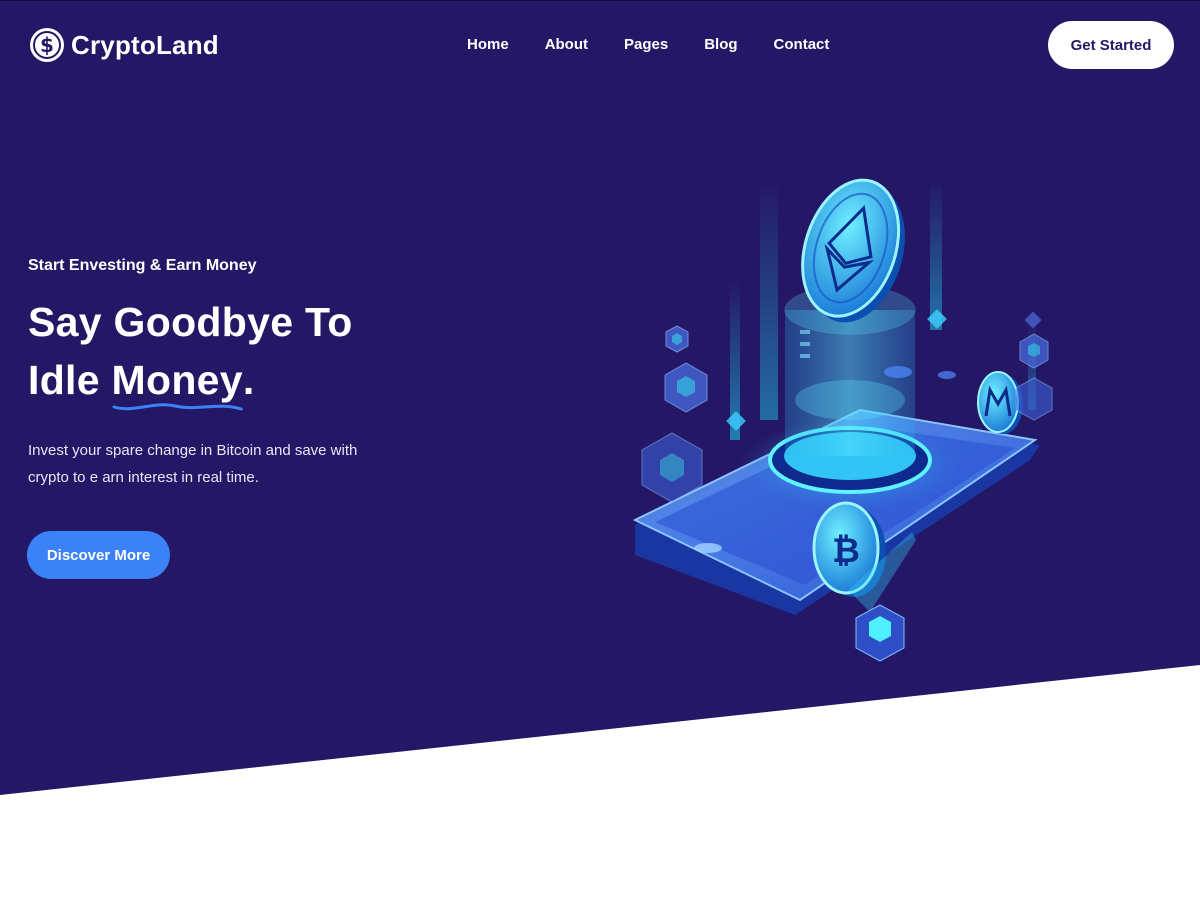 This screenshot has width=1200, height=900. Describe the element at coordinates (720, 45) in the screenshot. I see `nav-blog: Blog` at that location.